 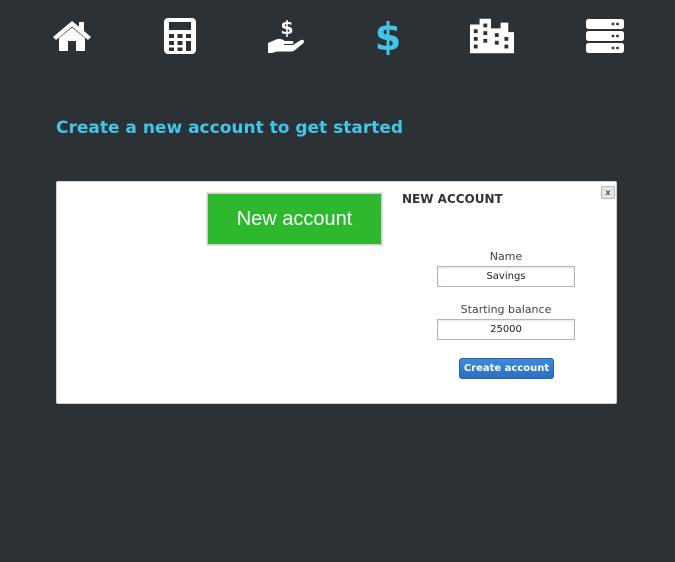 I want to click on nav-calculator, so click(x=180, y=36).